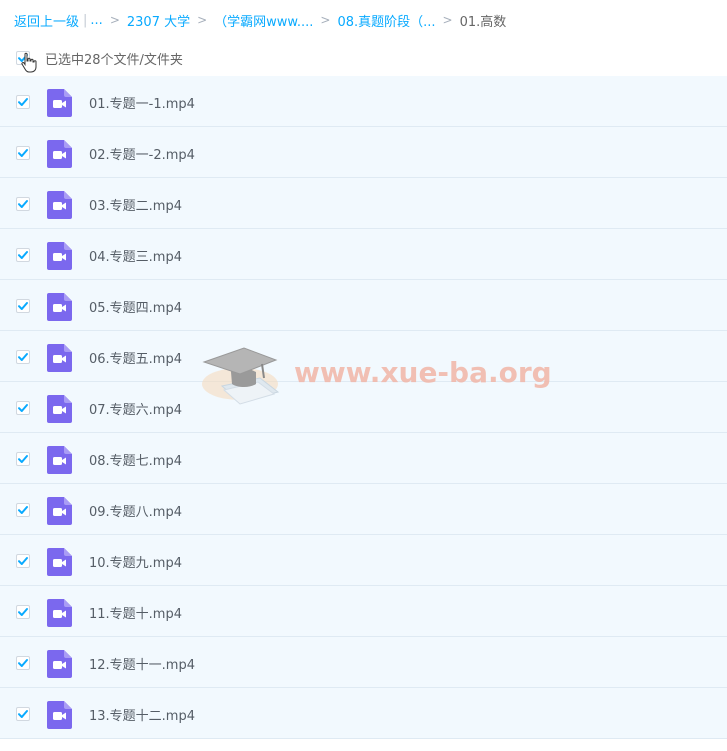  What do you see at coordinates (363, 254) in the screenshot?
I see `file-row: 04.专题三.mp4` at bounding box center [363, 254].